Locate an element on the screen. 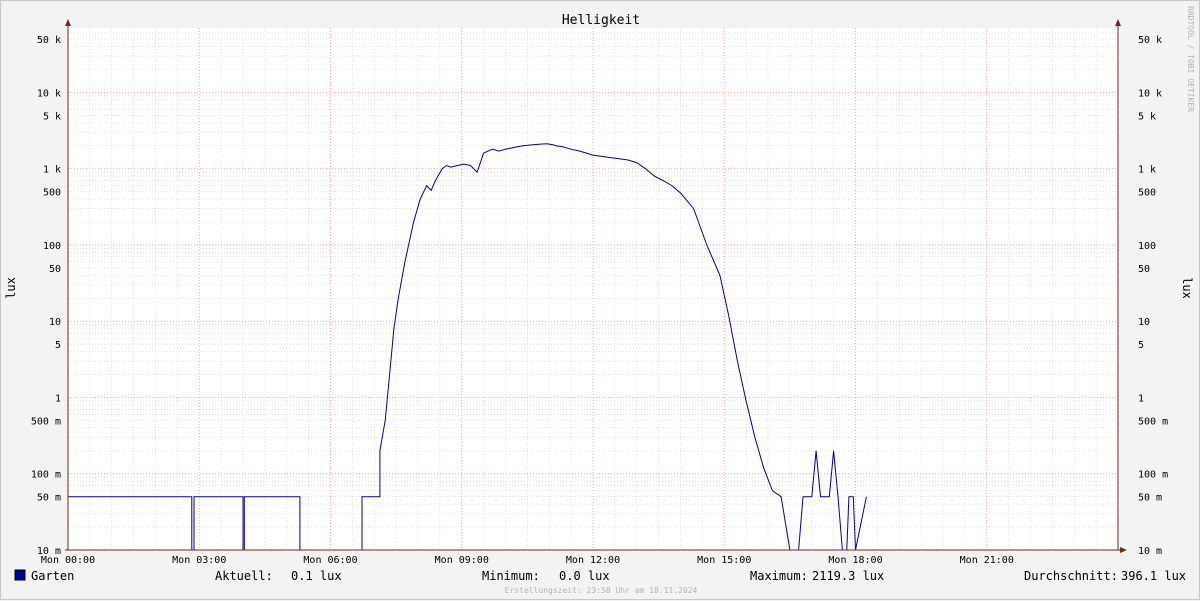 Image resolution: width=1200 pixels, height=601 pixels. y-tick-label-right: 50 is located at coordinates (1144, 269).